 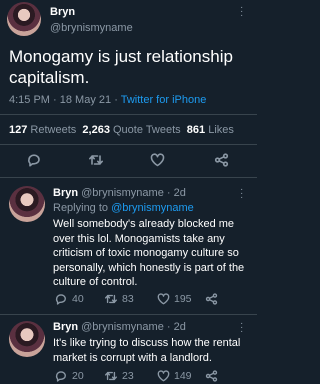 I want to click on reply-count: 40, so click(x=78, y=299).